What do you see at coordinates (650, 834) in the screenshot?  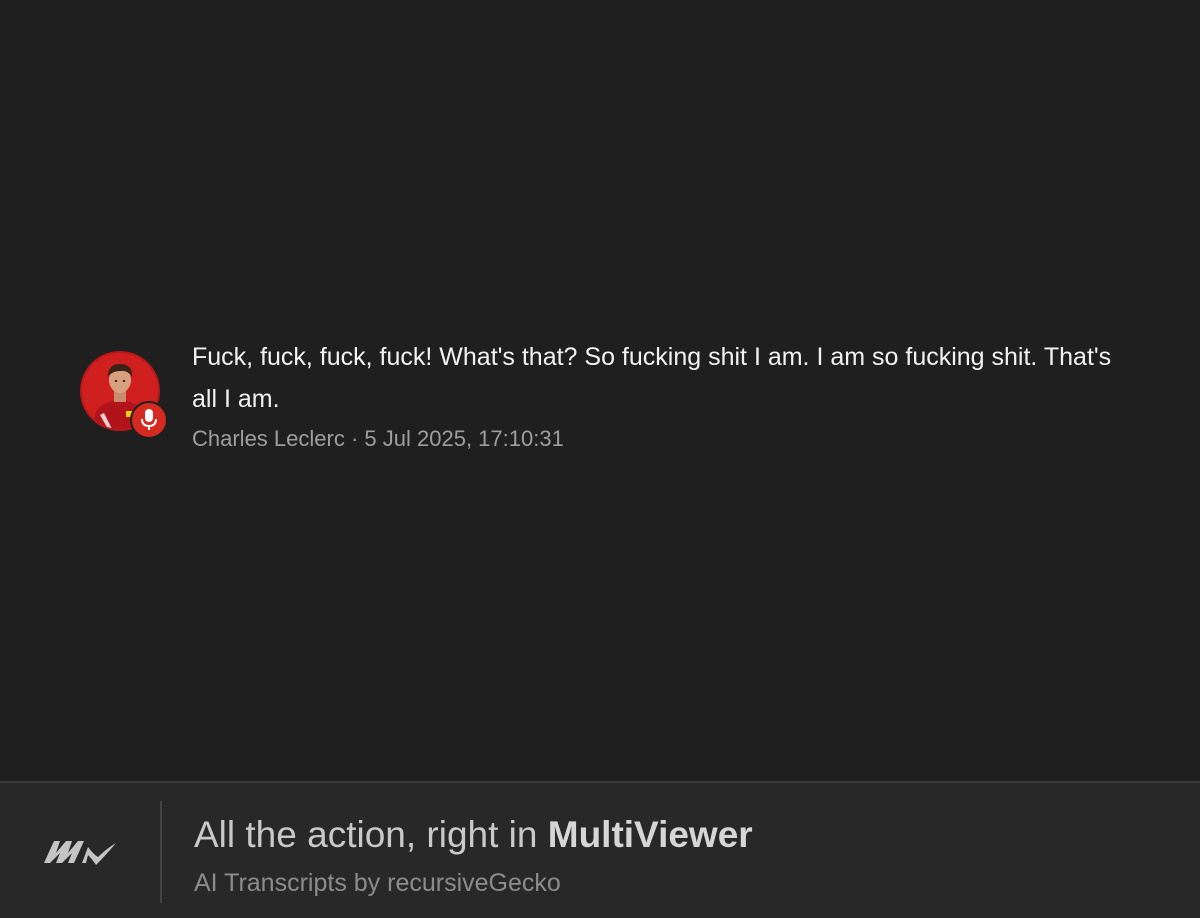 I see `headline-brand: MultiViewer` at bounding box center [650, 834].